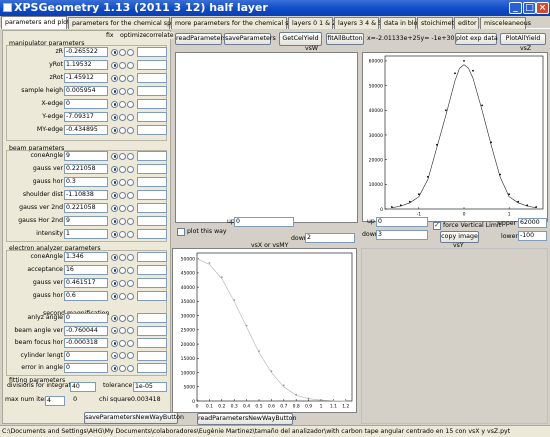  I want to click on lower-field: -100, so click(532, 236).